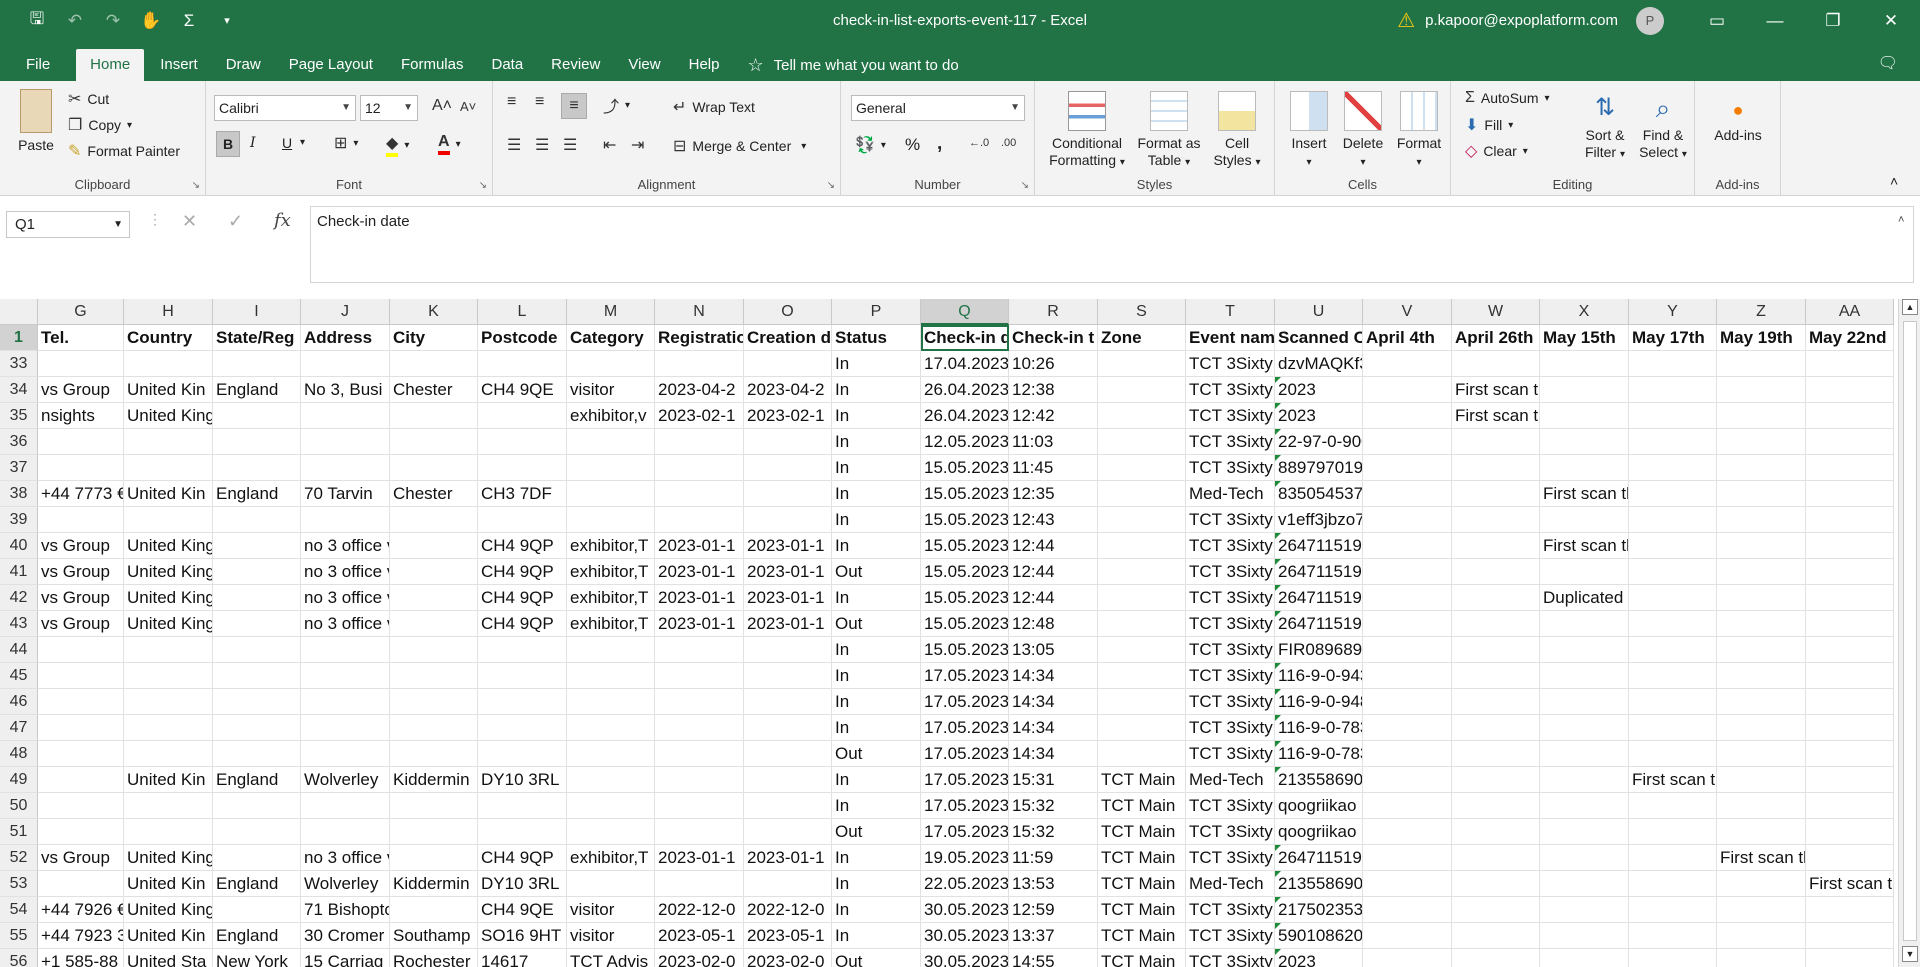 Image resolution: width=1920 pixels, height=967 pixels. Describe the element at coordinates (345, 936) in the screenshot. I see `cell: 30 Cromer` at that location.